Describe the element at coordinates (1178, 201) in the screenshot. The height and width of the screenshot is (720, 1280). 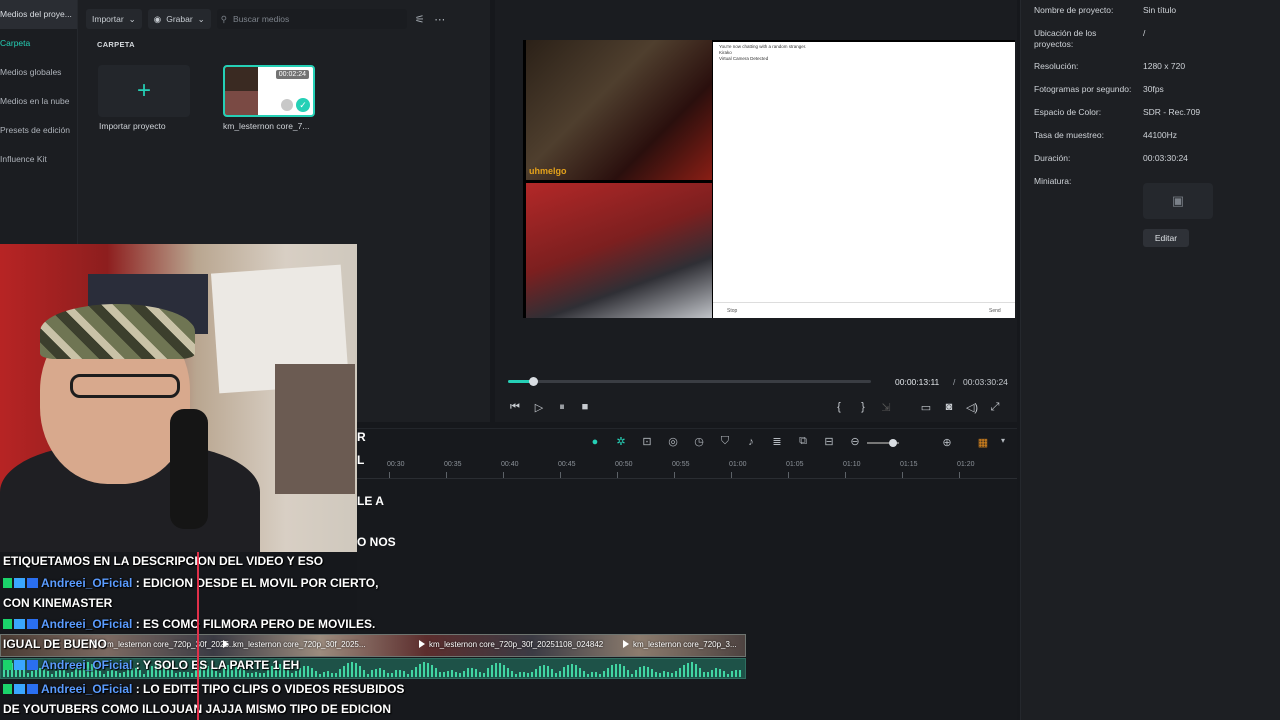
I see `project-thumbnail: ▣` at that location.